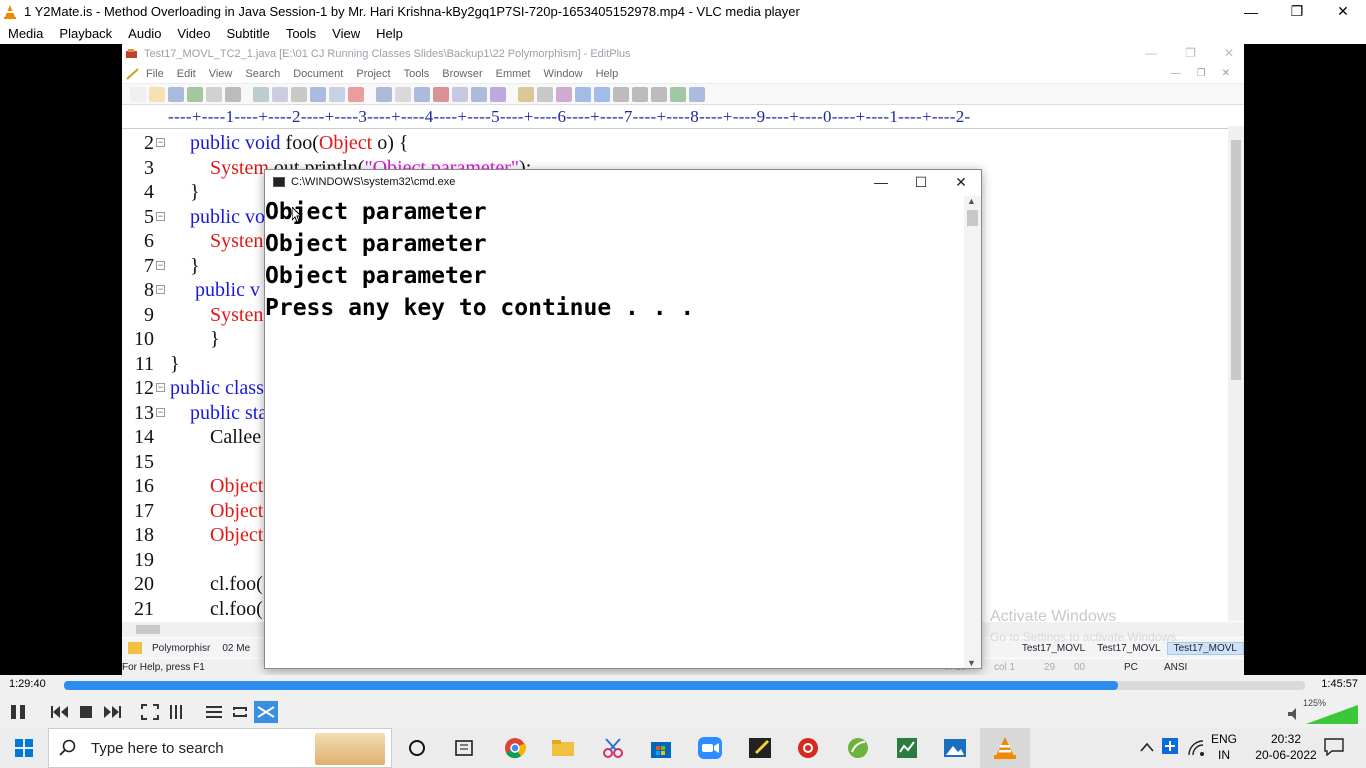  What do you see at coordinates (220, 748) in the screenshot?
I see `taskbar-search: Type here to search` at bounding box center [220, 748].